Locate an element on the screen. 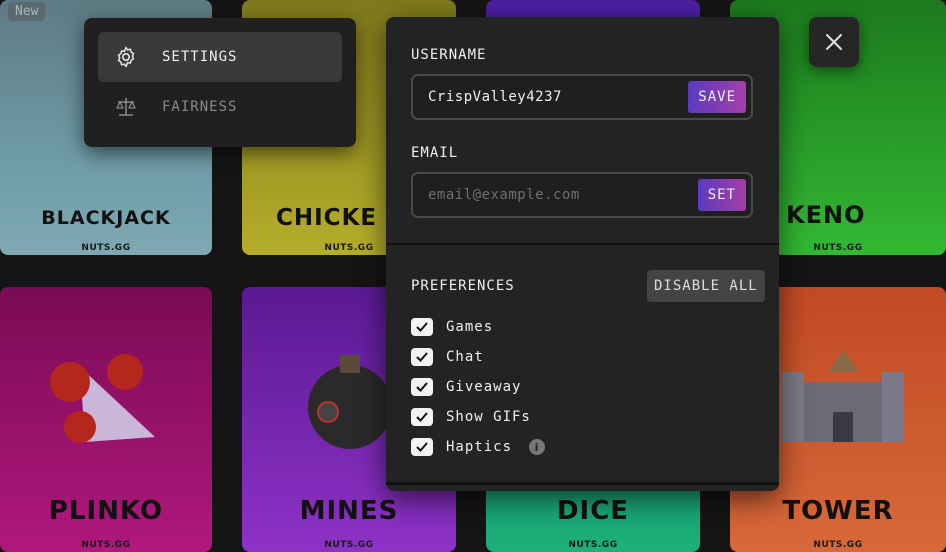 This screenshot has width=946, height=552. bomb-illustration is located at coordinates (350, 402).